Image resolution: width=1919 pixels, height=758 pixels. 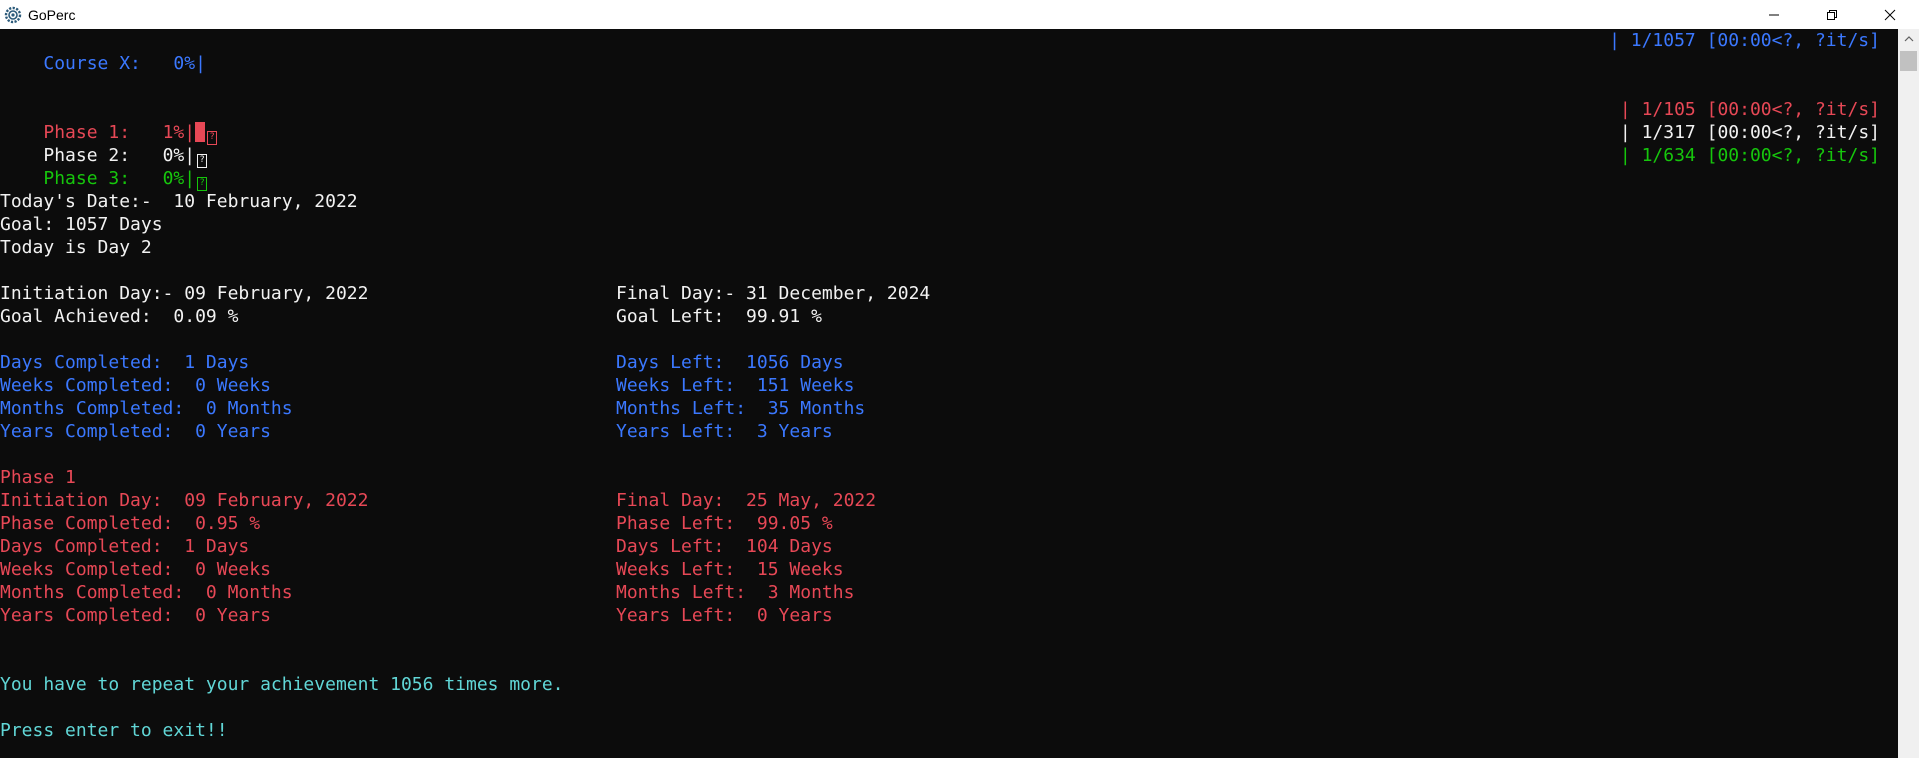 What do you see at coordinates (1774, 14) in the screenshot?
I see `minimize-icon` at bounding box center [1774, 14].